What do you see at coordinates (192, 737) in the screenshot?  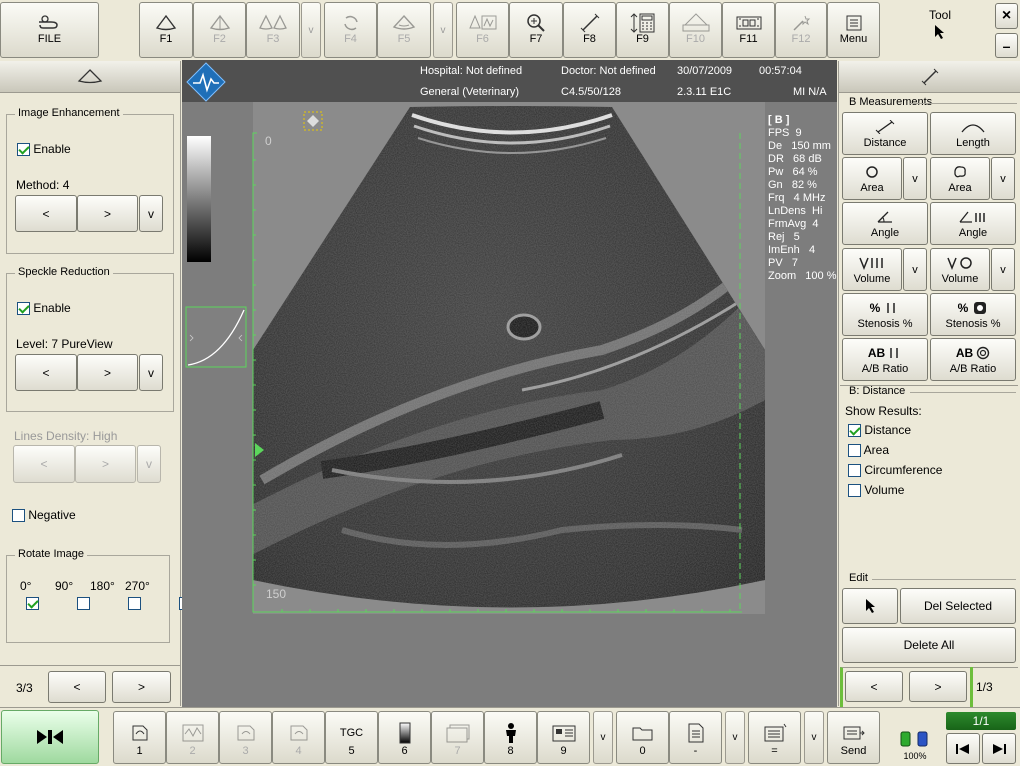 I see `preset-2-button: 2` at bounding box center [192, 737].